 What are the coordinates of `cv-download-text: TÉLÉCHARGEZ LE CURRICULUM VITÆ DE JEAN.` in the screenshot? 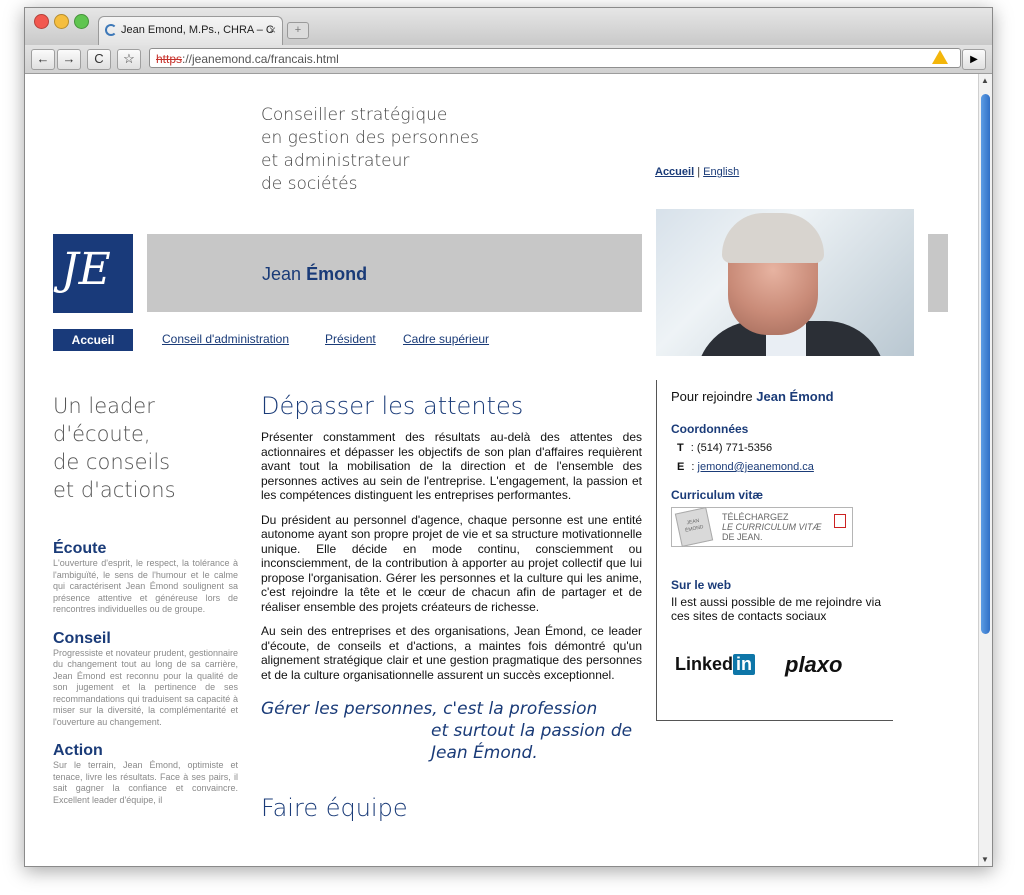 It's located at (772, 527).